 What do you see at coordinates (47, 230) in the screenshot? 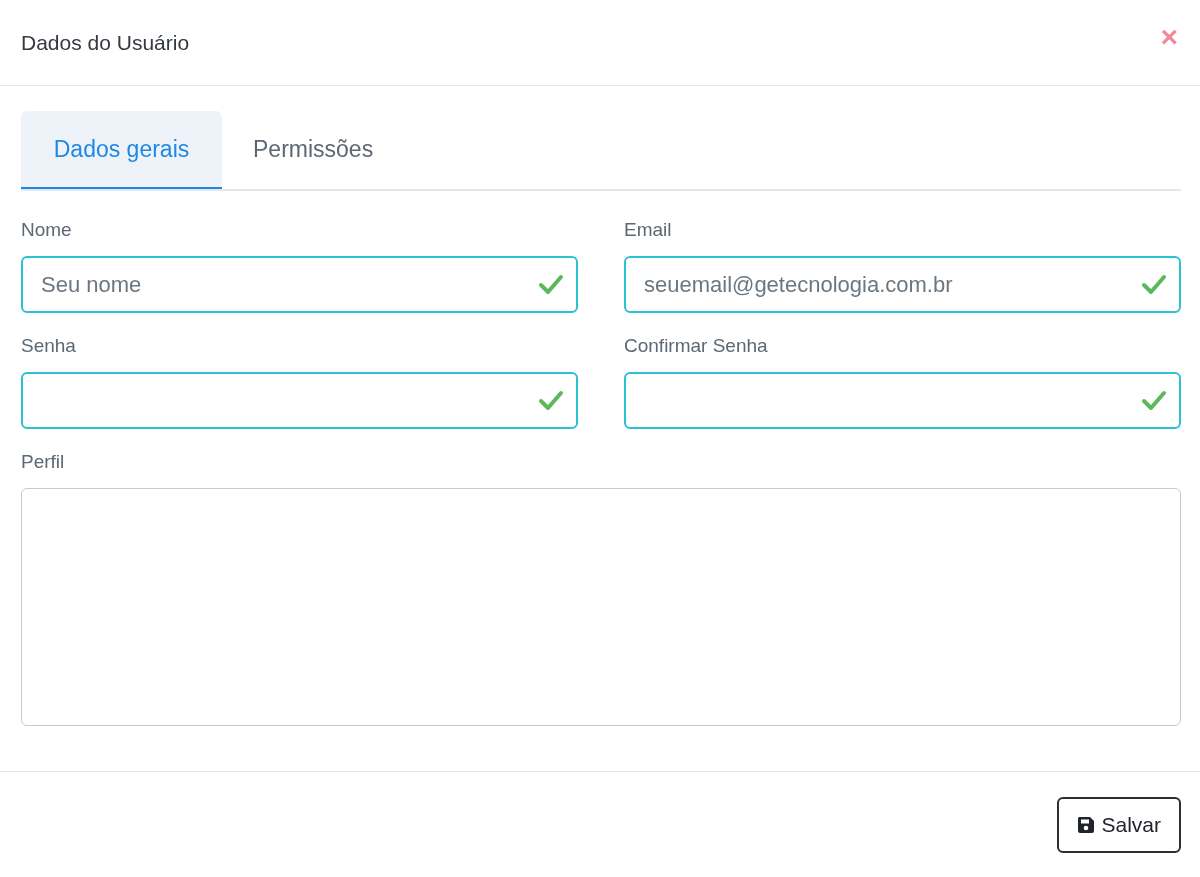
I see `field-label: Nome` at bounding box center [47, 230].